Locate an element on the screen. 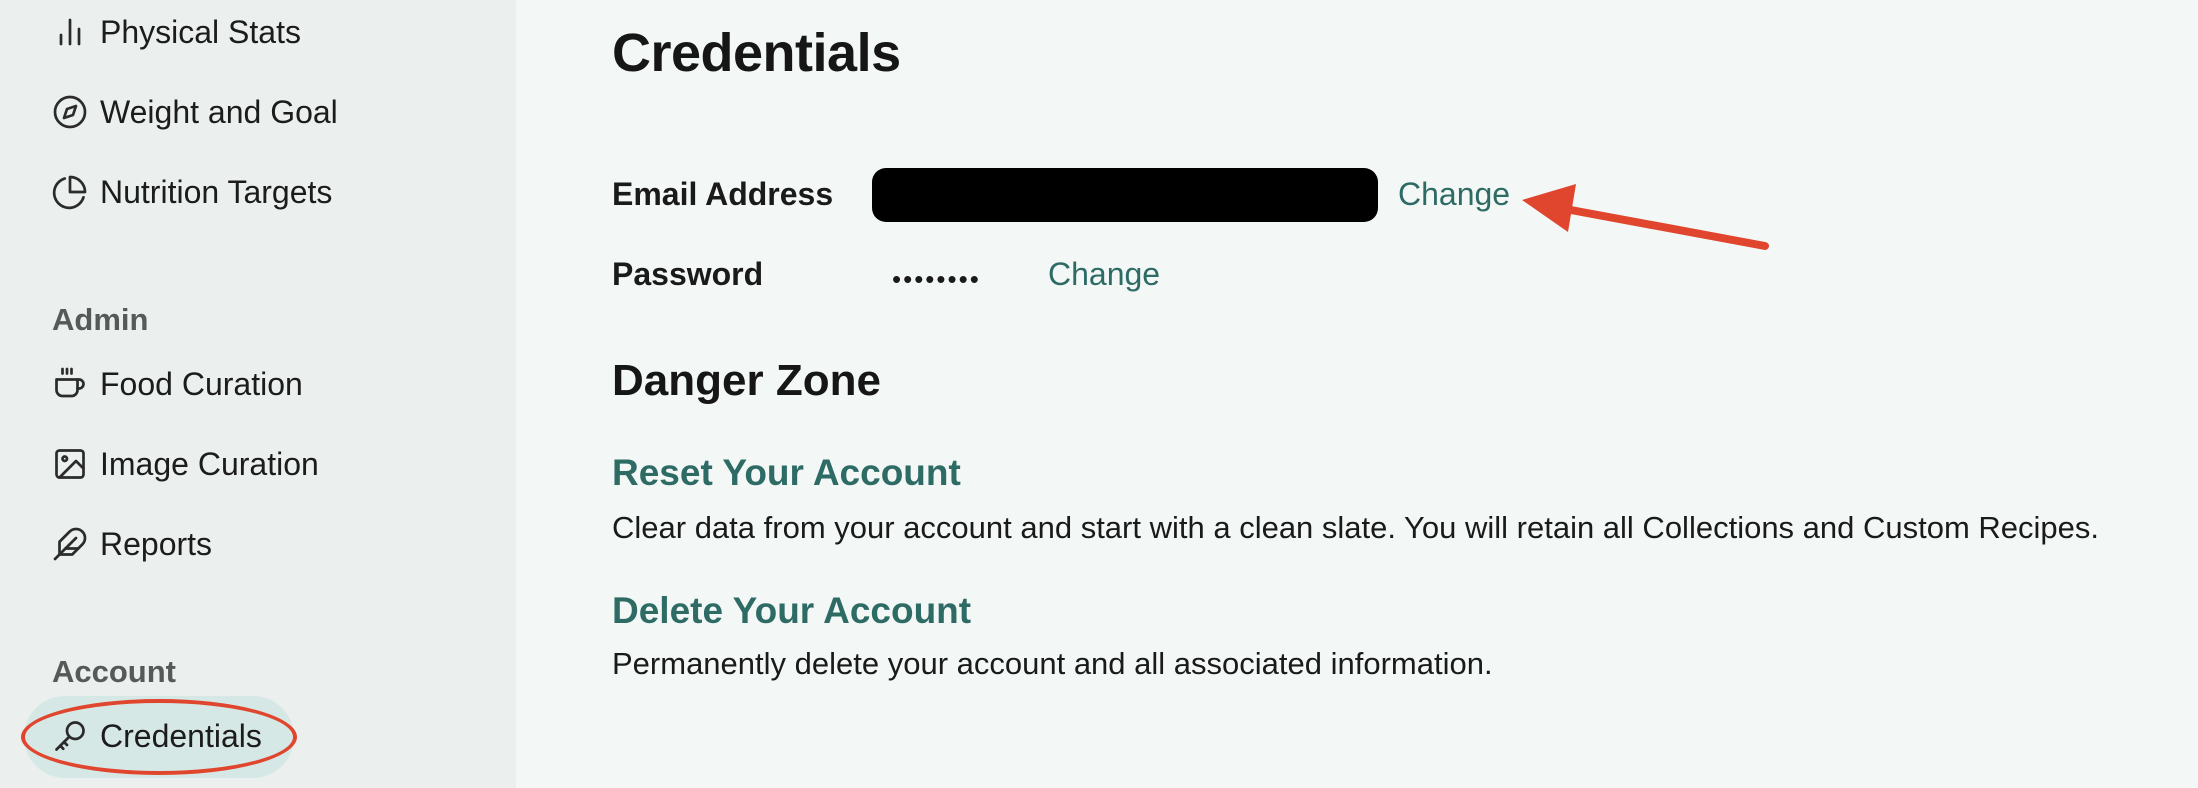 This screenshot has width=2198, height=788. sidebar-item-credentials: Credentials is located at coordinates (157, 736).